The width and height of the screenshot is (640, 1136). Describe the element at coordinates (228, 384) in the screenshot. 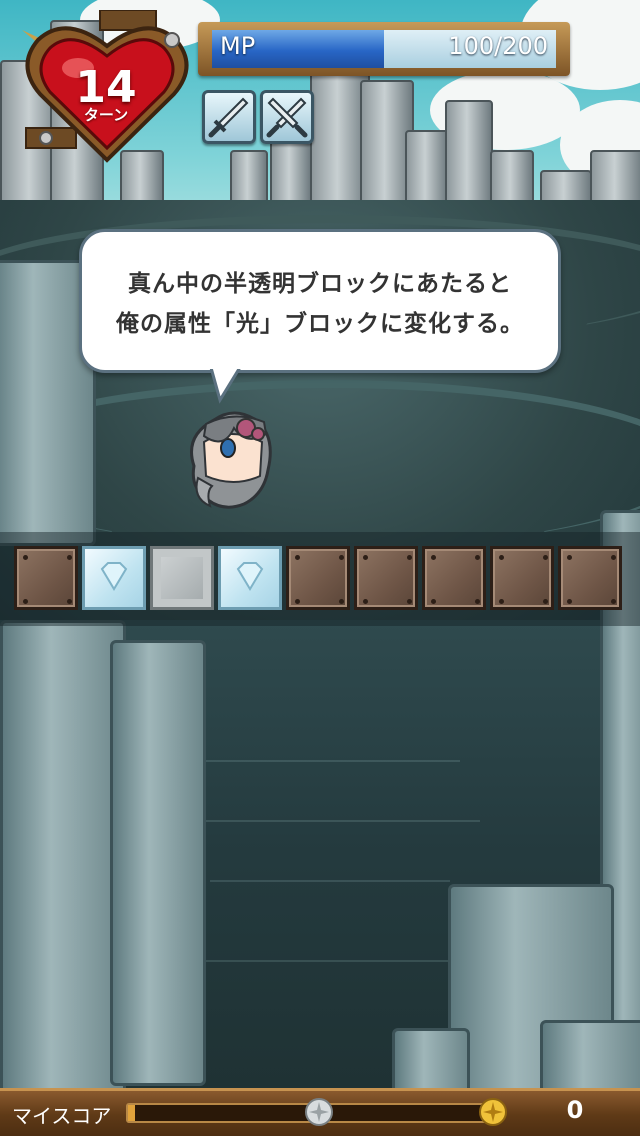

I see `speech-bubble-tail` at that location.